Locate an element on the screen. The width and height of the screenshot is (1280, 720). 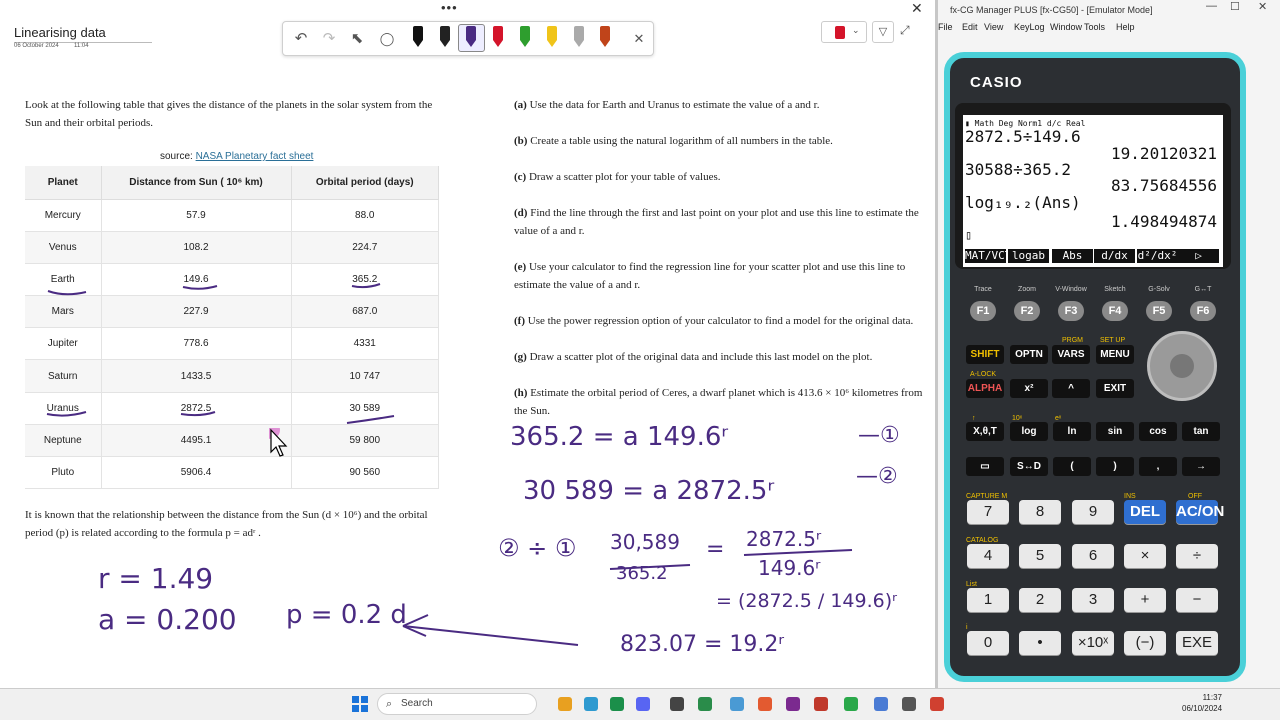
github-icon is located at coordinates (677, 704).